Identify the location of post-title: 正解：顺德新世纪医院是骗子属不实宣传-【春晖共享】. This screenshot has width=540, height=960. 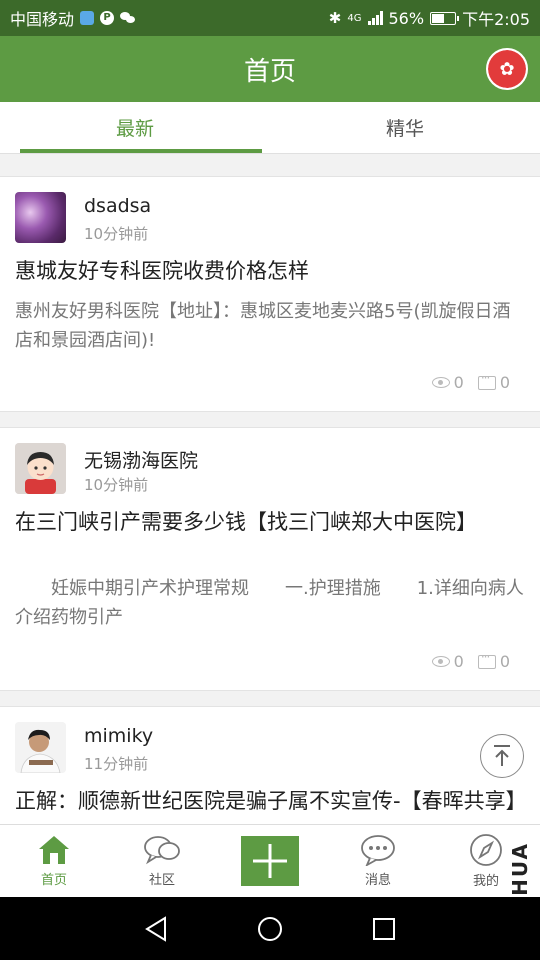
(271, 801).